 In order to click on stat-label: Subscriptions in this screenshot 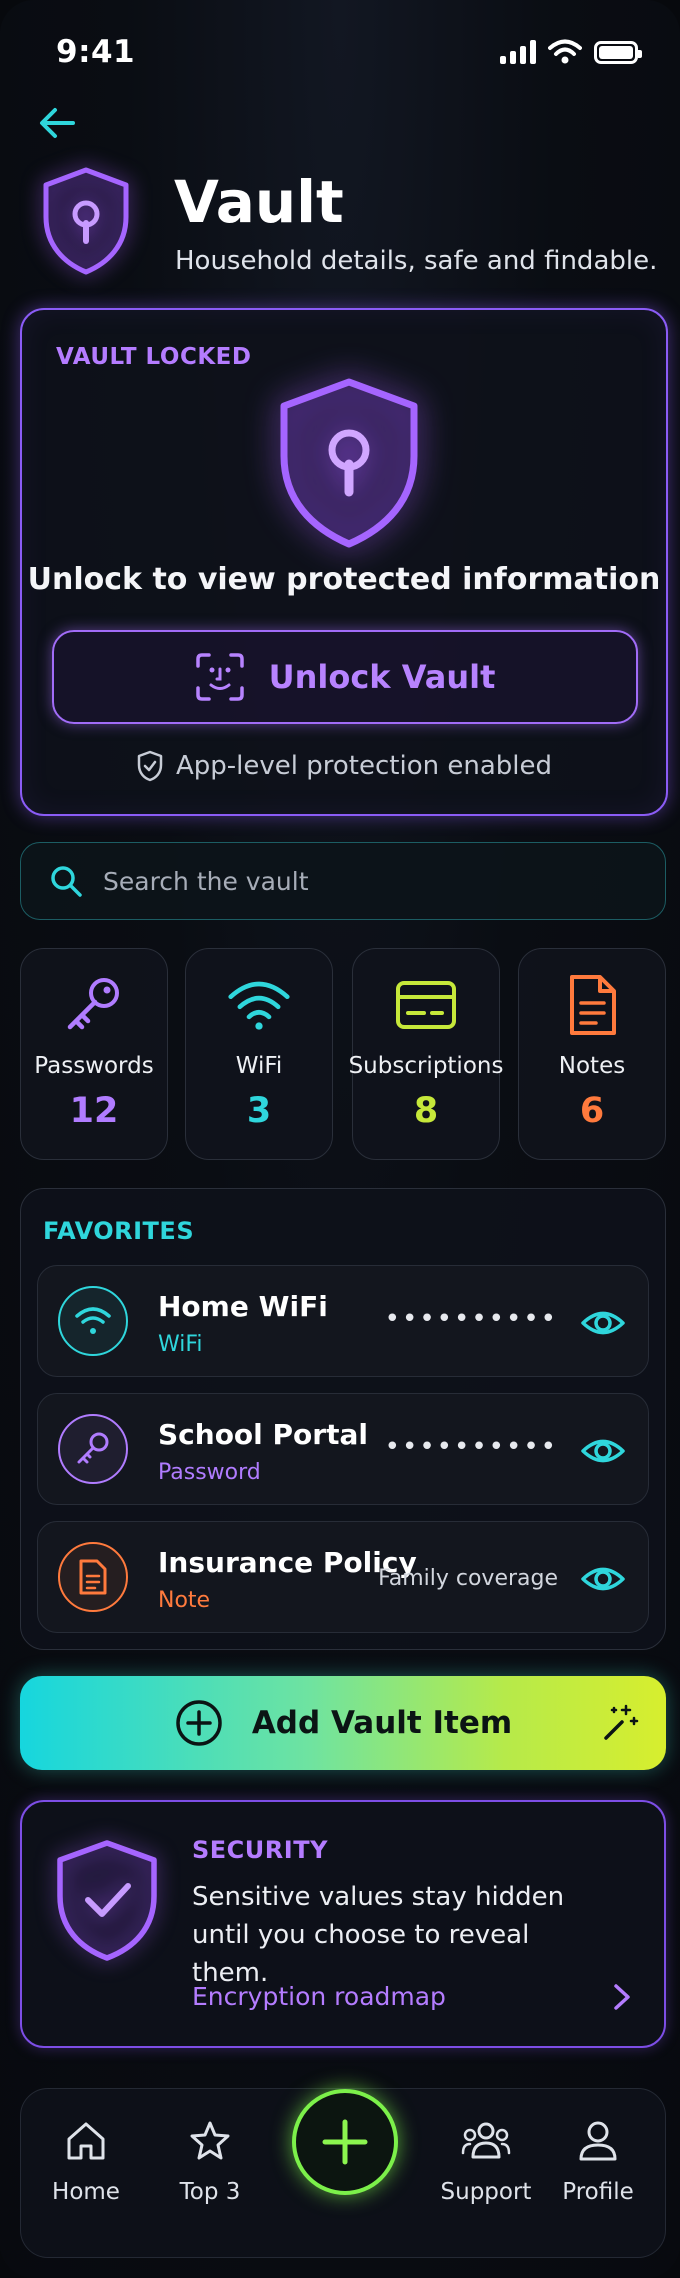, I will do `click(426, 1066)`.